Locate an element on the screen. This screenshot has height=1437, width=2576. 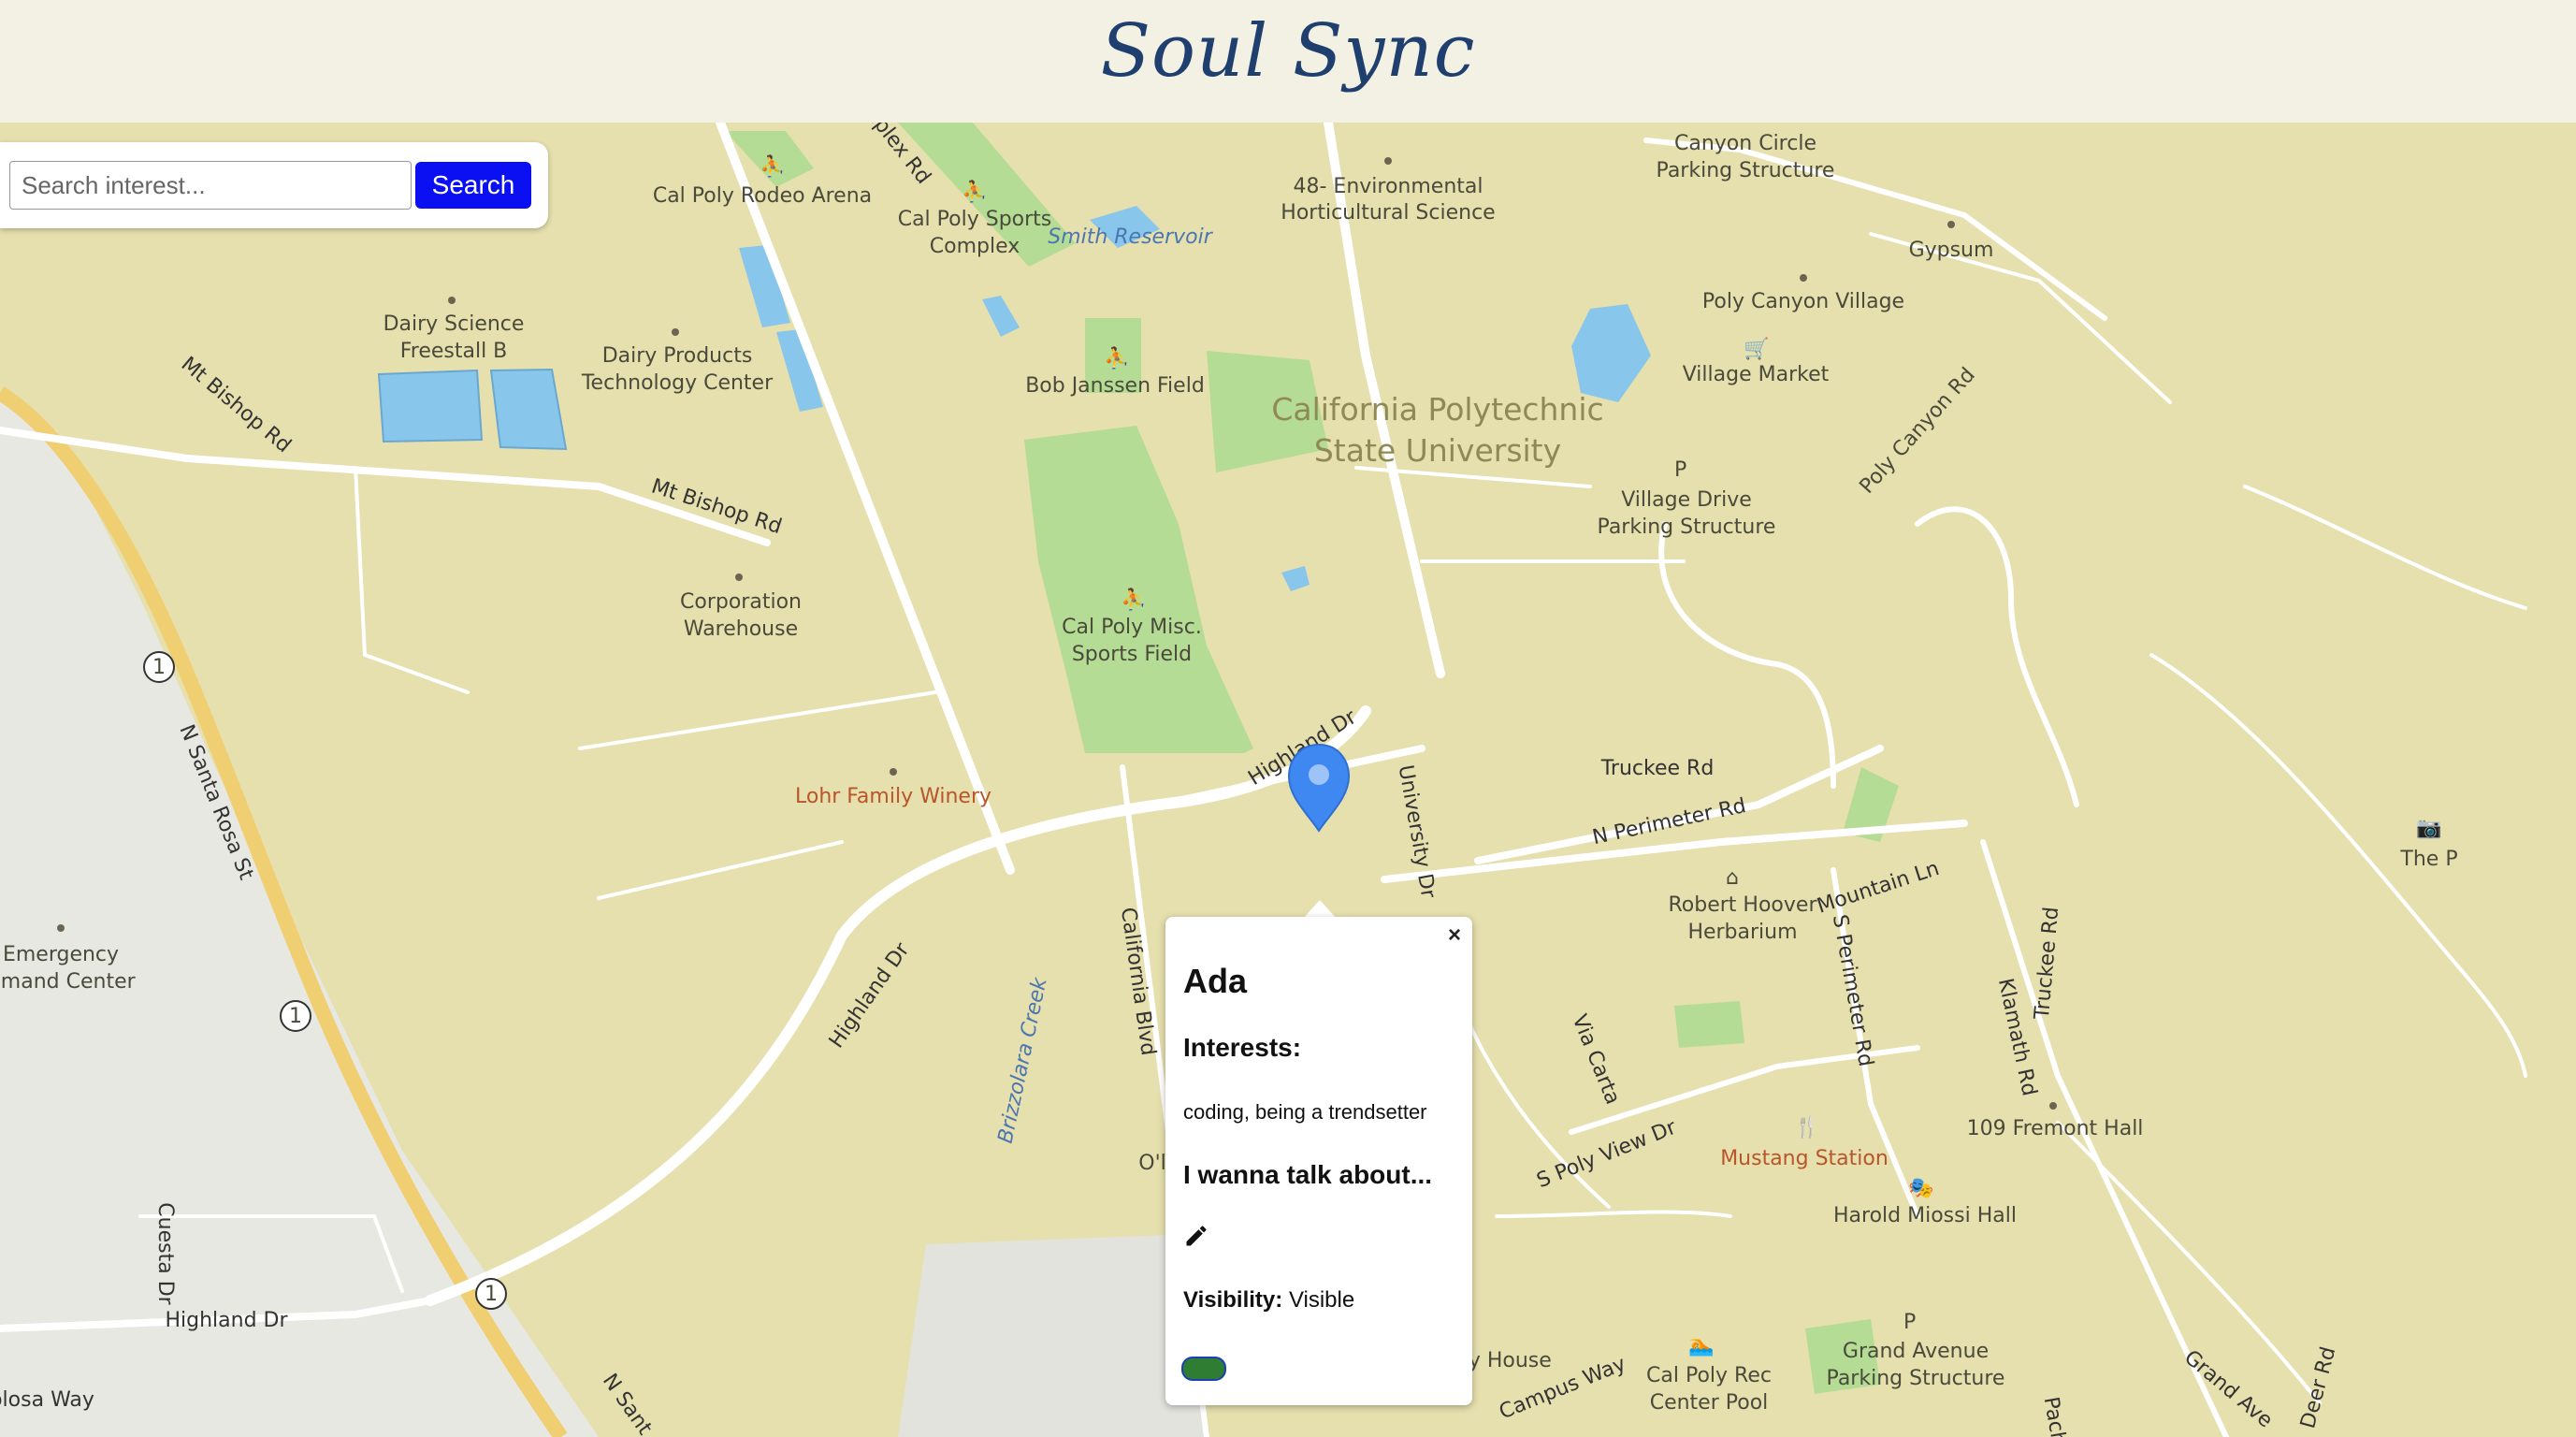
pencil-icon is located at coordinates (1196, 1236).